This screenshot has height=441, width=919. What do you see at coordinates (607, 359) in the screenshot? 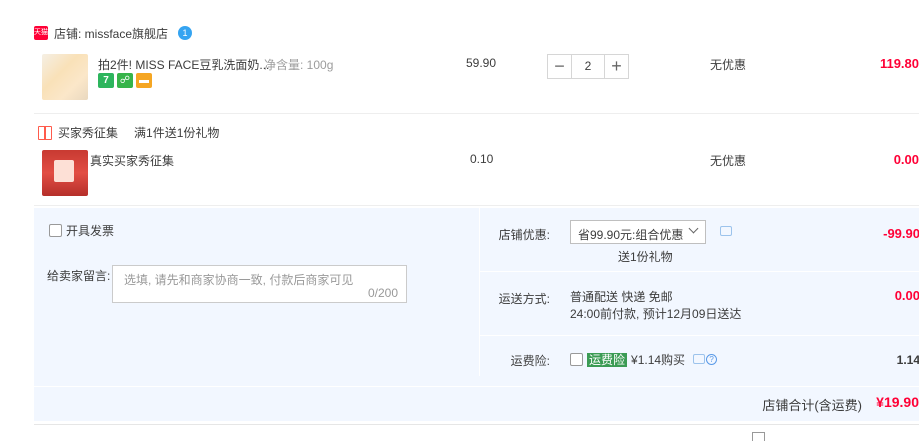
I see `insurance-tag: 运费险` at bounding box center [607, 359].